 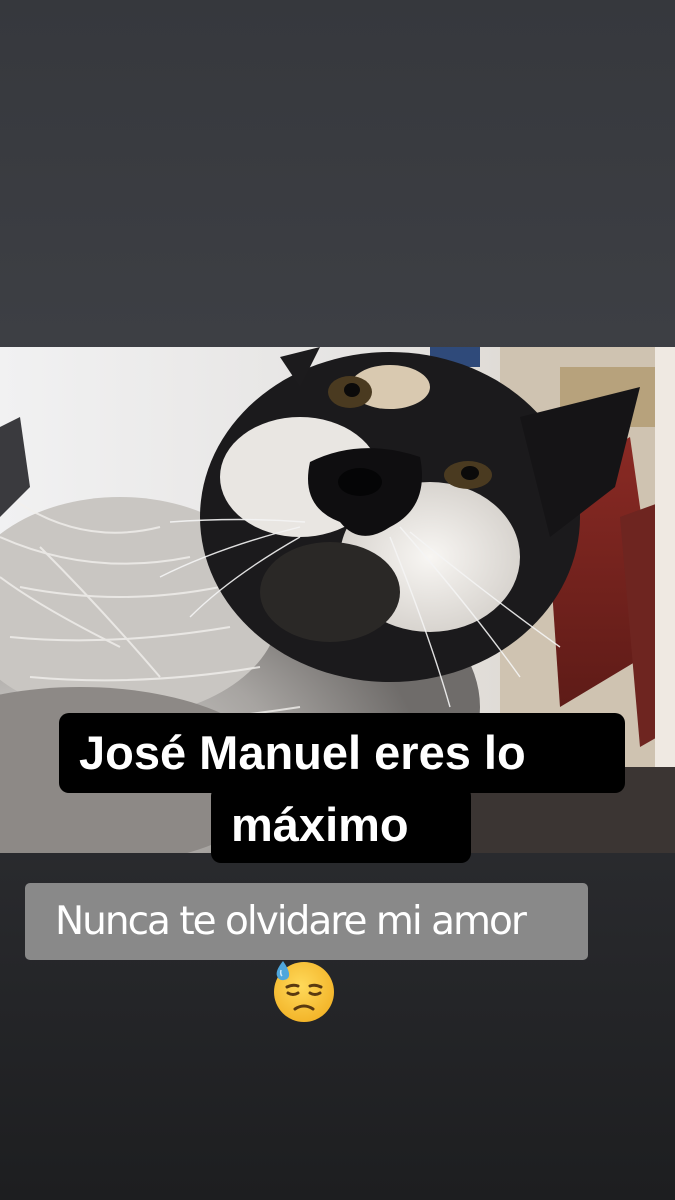 I want to click on caption-line-2: máximo, so click(x=341, y=824).